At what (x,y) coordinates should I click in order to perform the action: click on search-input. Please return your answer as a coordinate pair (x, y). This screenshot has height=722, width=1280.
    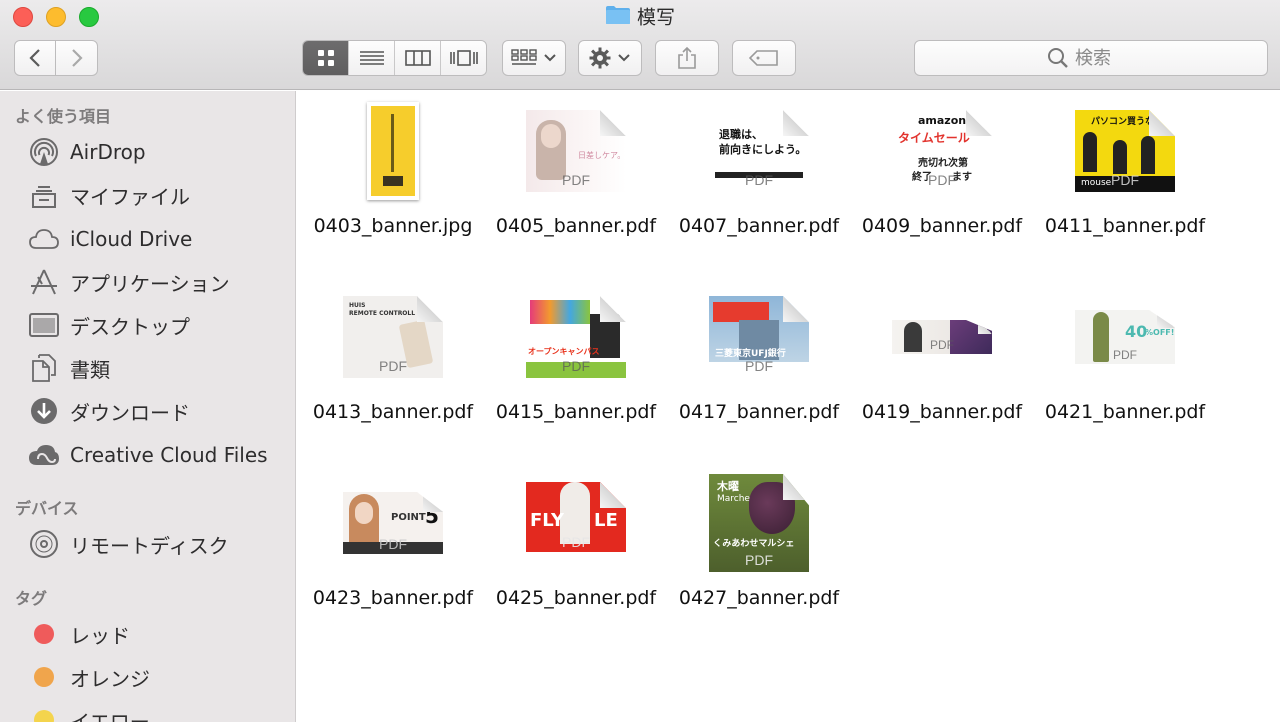
    Looking at the image, I should click on (1105, 58).